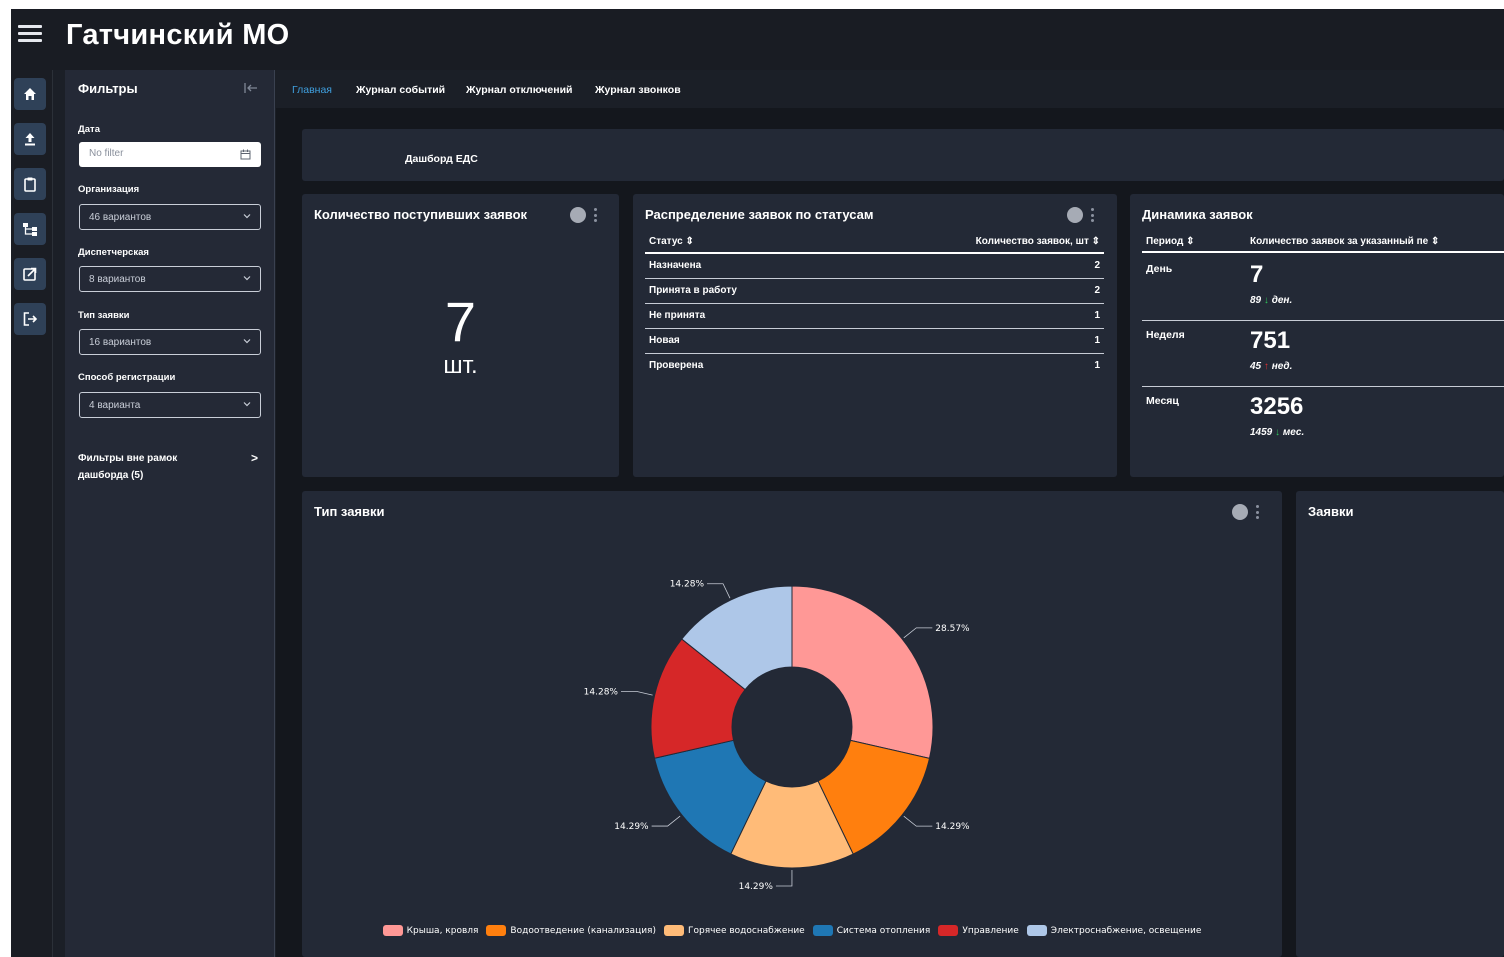  Describe the element at coordinates (883, 930) in the screenshot. I see `legend-label: Система отопления` at that location.